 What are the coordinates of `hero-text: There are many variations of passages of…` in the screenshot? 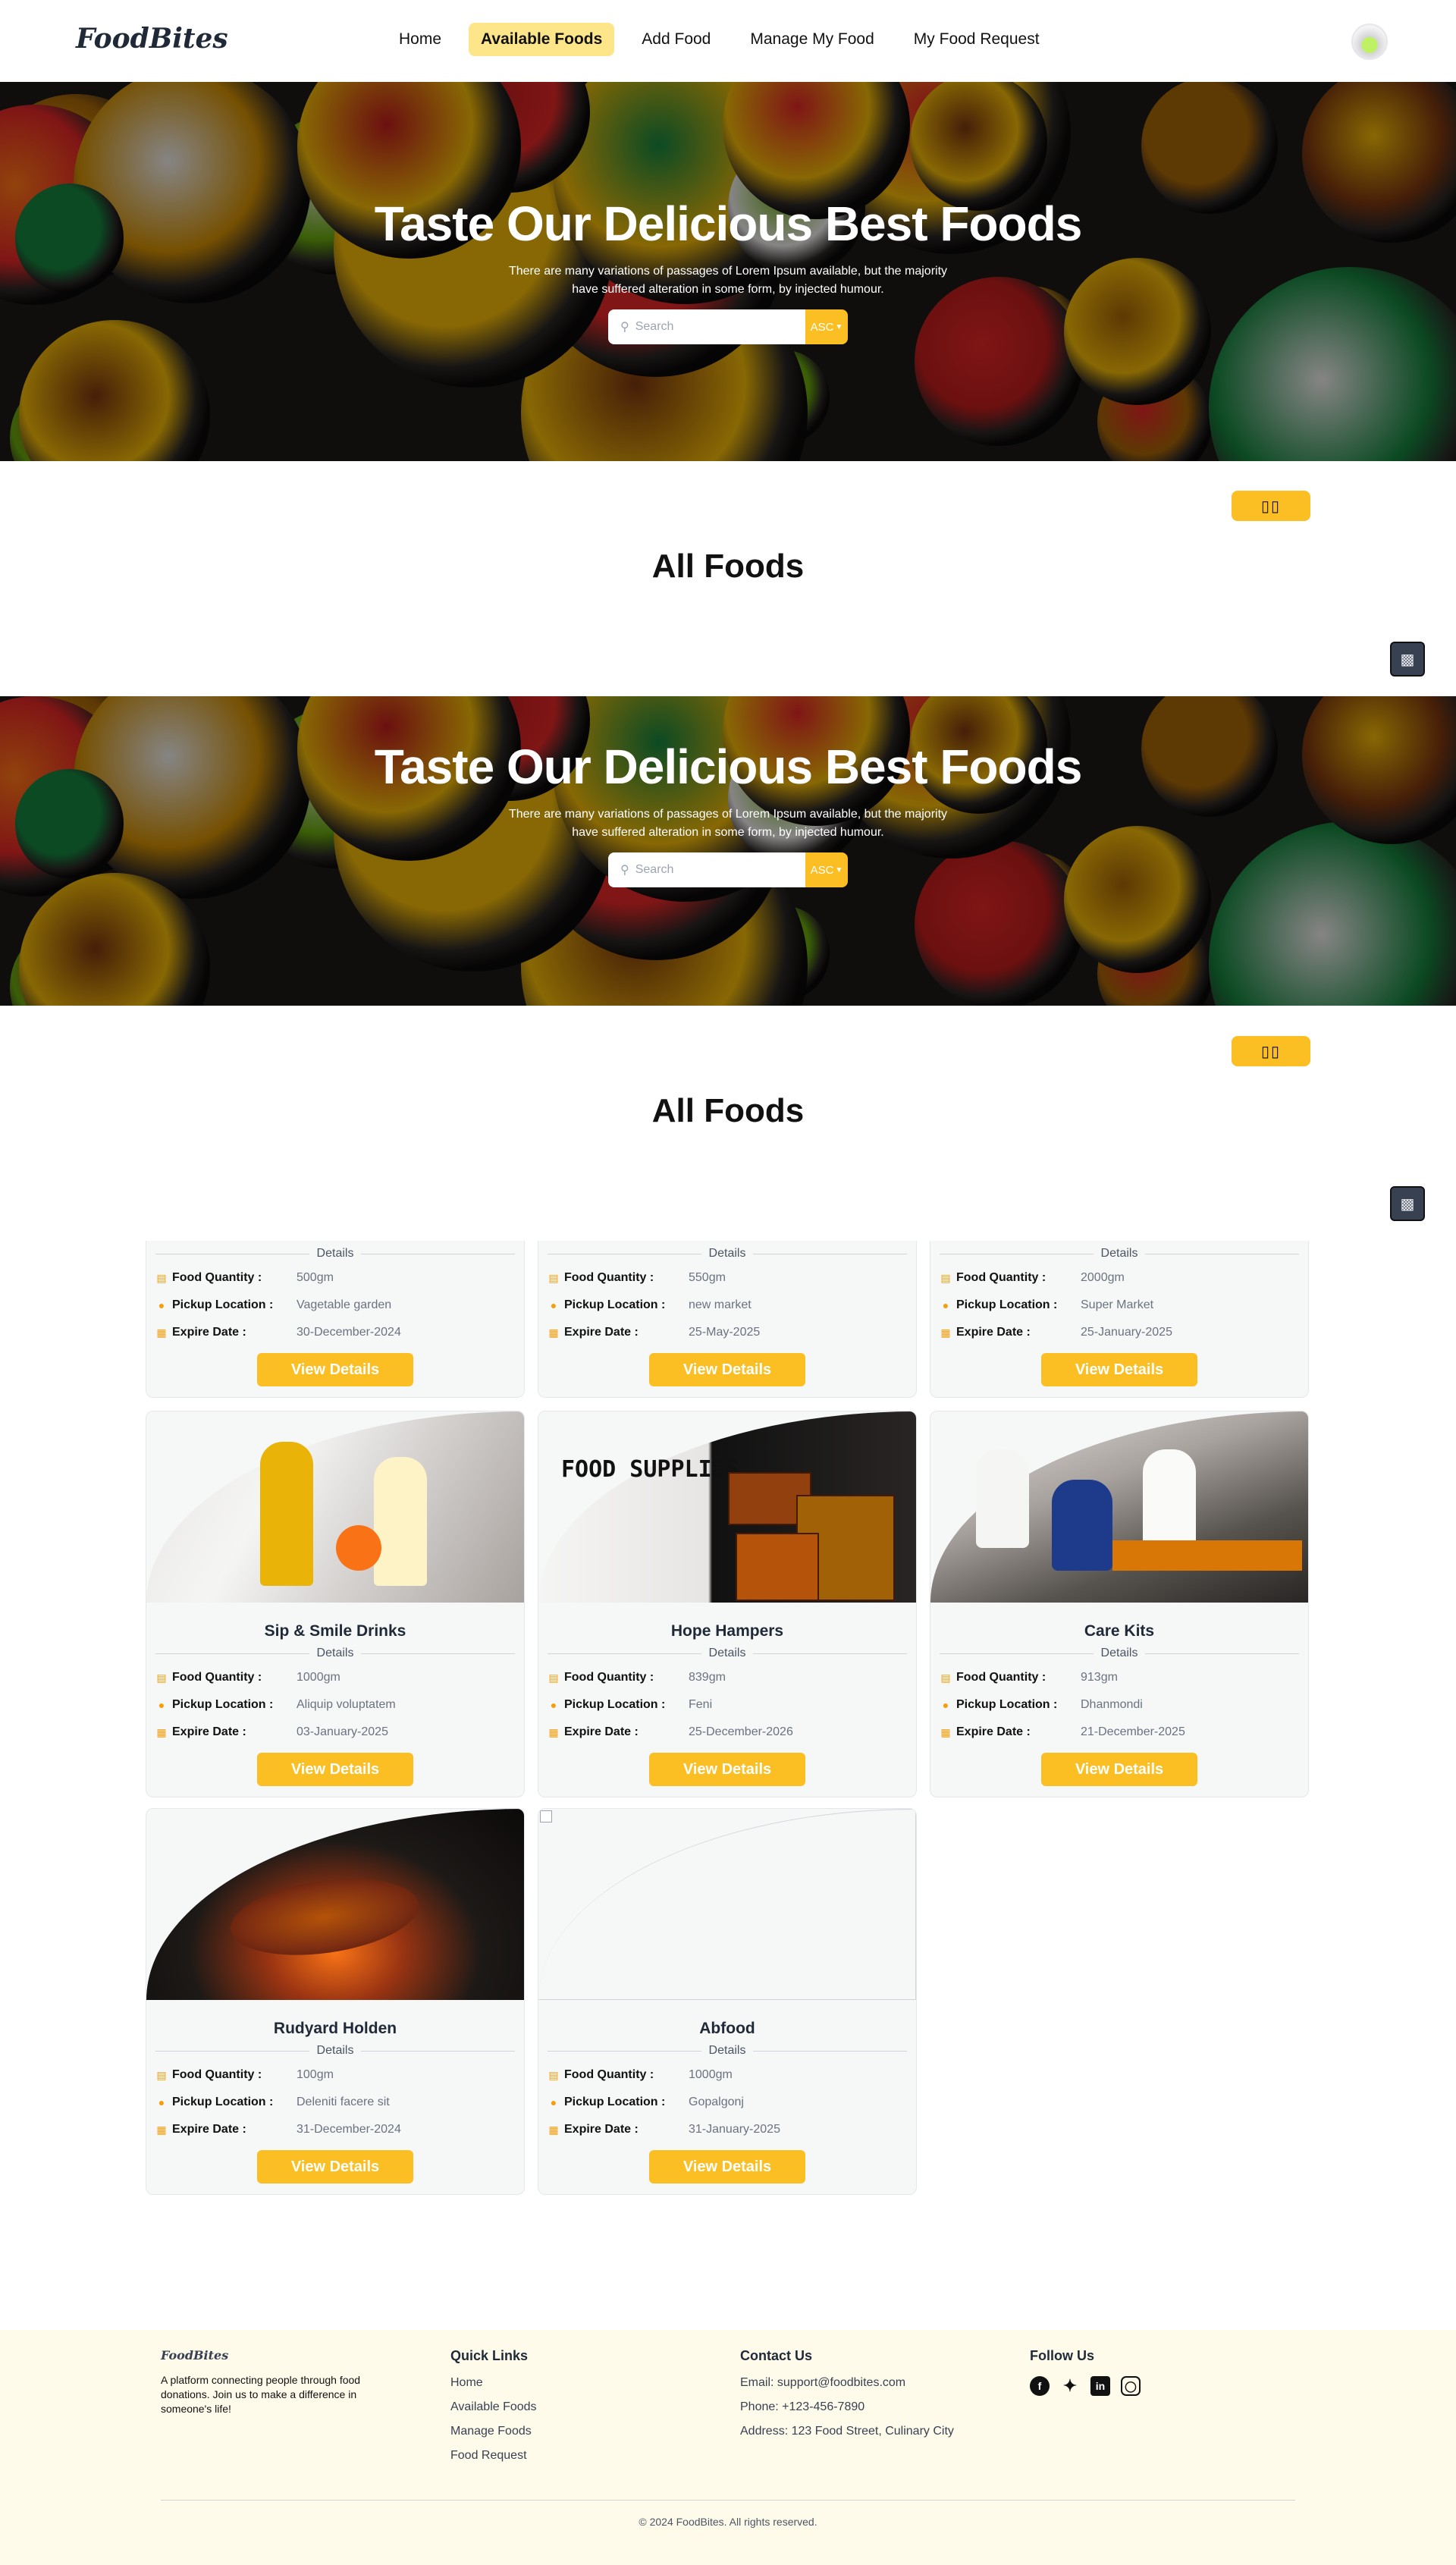 It's located at (728, 823).